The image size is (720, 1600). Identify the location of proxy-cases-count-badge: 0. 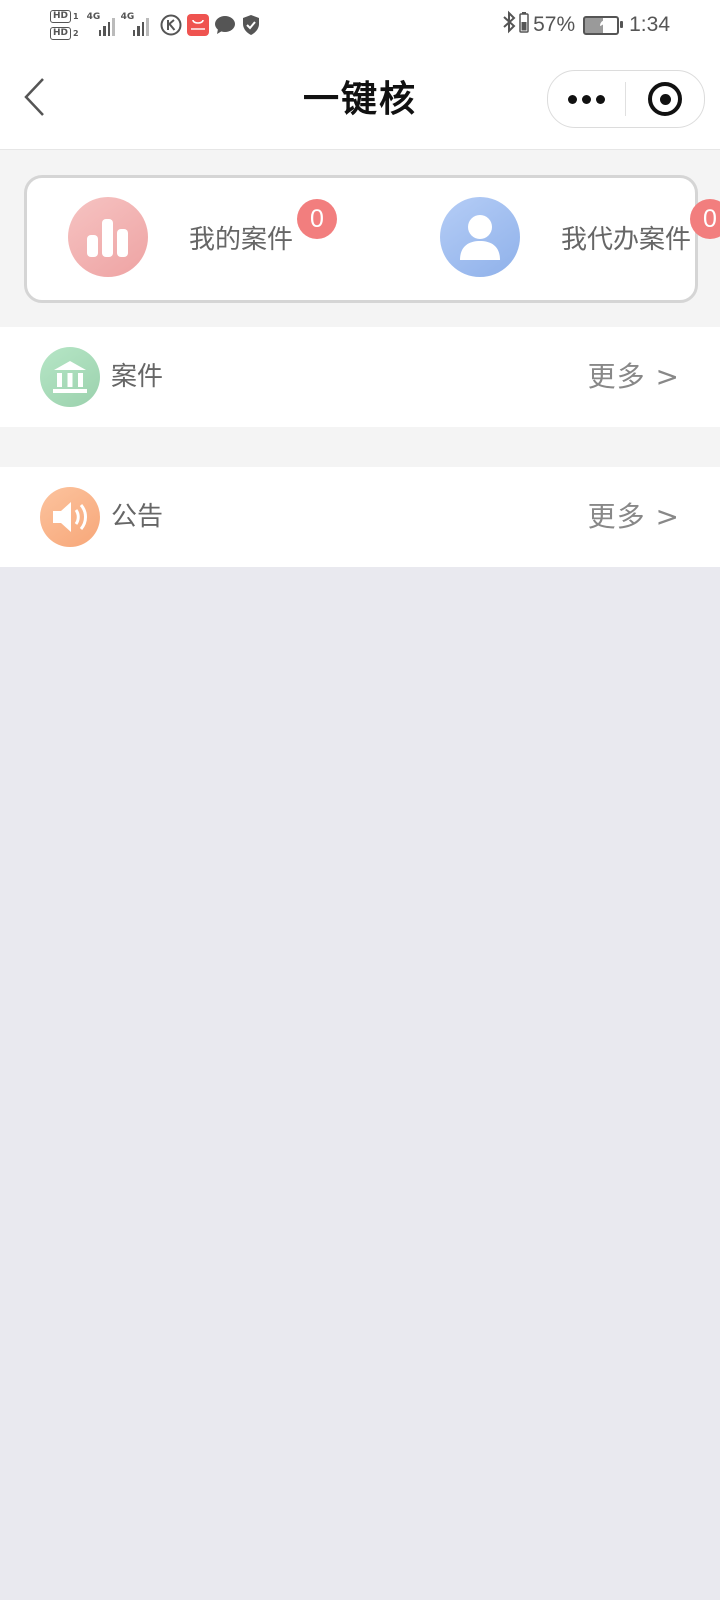
(705, 219).